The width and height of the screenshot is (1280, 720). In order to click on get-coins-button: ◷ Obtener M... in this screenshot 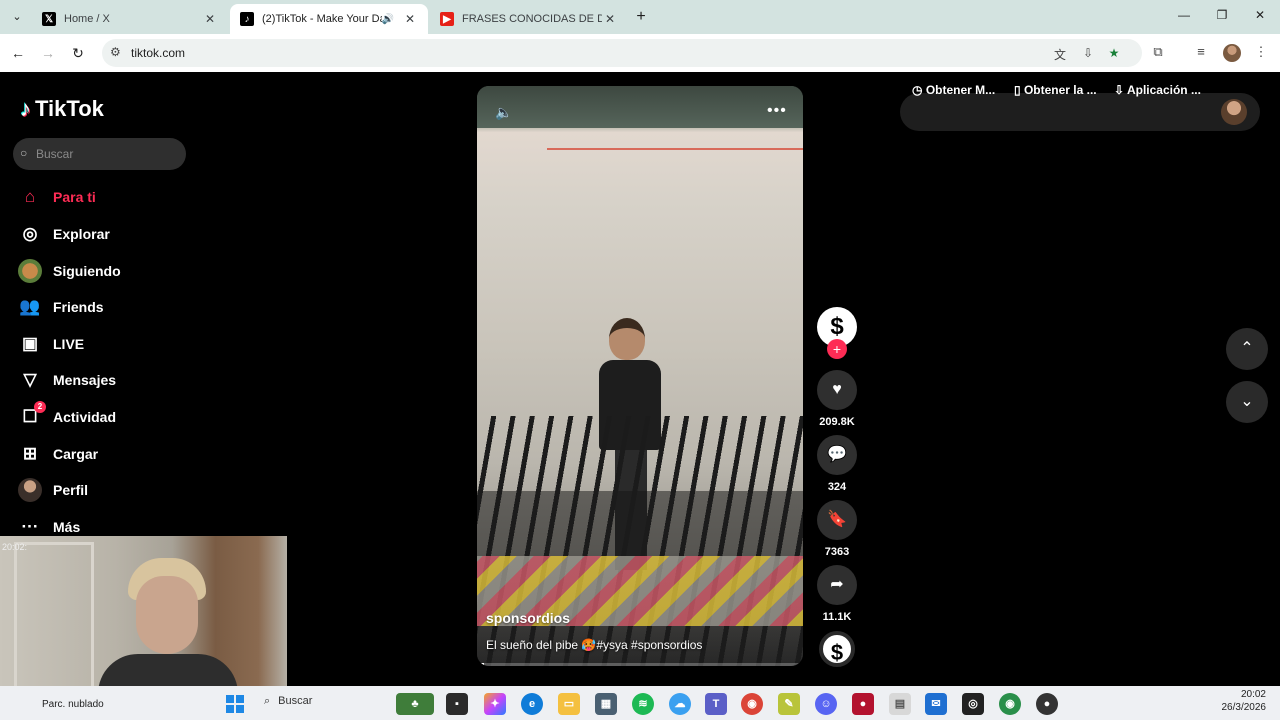, I will do `click(953, 90)`.